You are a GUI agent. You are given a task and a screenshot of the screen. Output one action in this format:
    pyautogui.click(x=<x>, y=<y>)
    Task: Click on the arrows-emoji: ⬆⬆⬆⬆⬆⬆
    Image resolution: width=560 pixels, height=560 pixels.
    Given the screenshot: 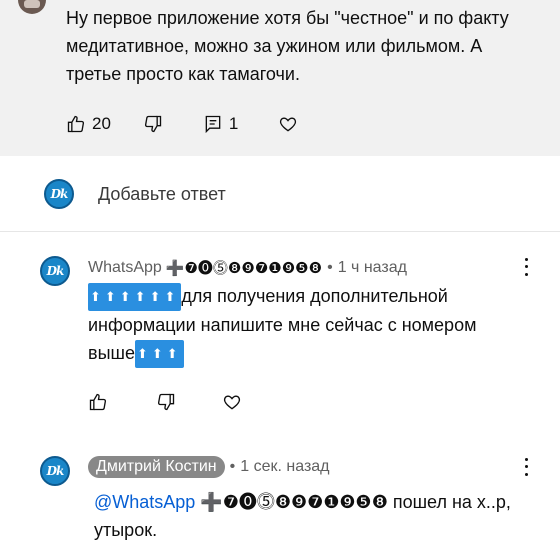 What is the action you would take?
    pyautogui.click(x=135, y=297)
    